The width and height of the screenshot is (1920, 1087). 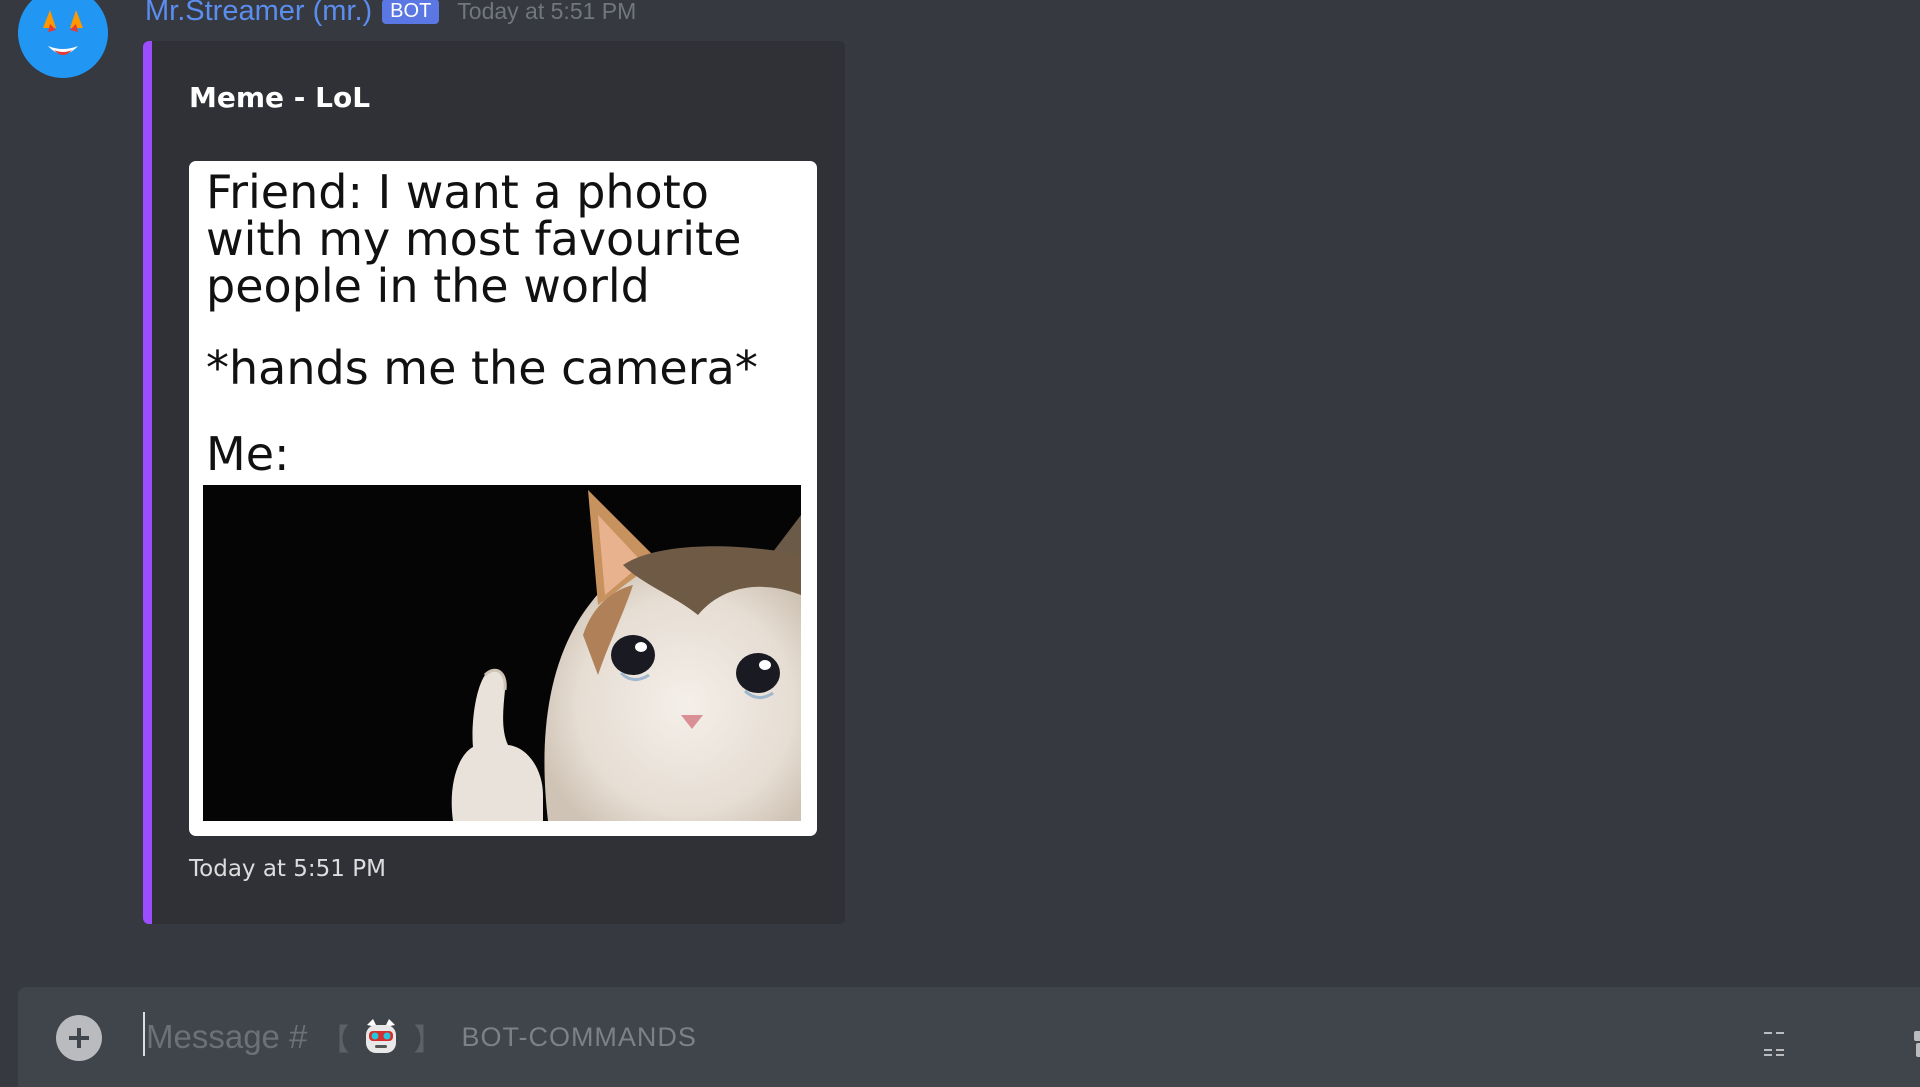 What do you see at coordinates (547, 12) in the screenshot?
I see `message-timestamp: Today at 5:51 PM` at bounding box center [547, 12].